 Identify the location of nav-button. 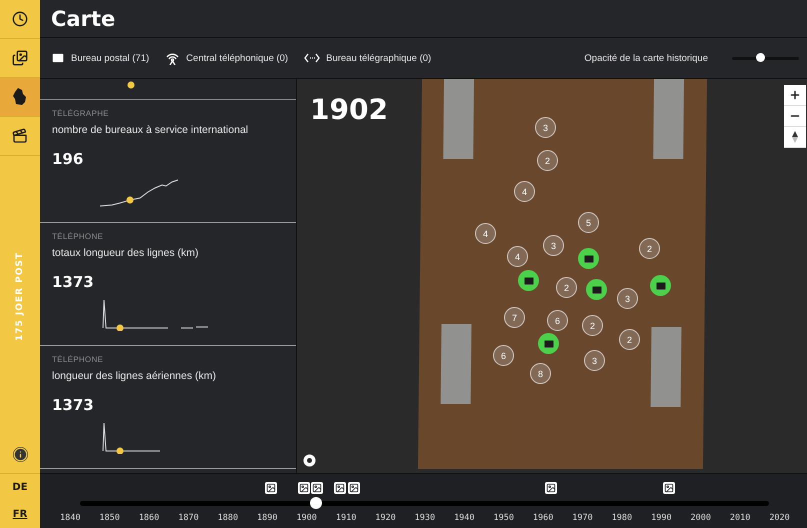
(20, 97).